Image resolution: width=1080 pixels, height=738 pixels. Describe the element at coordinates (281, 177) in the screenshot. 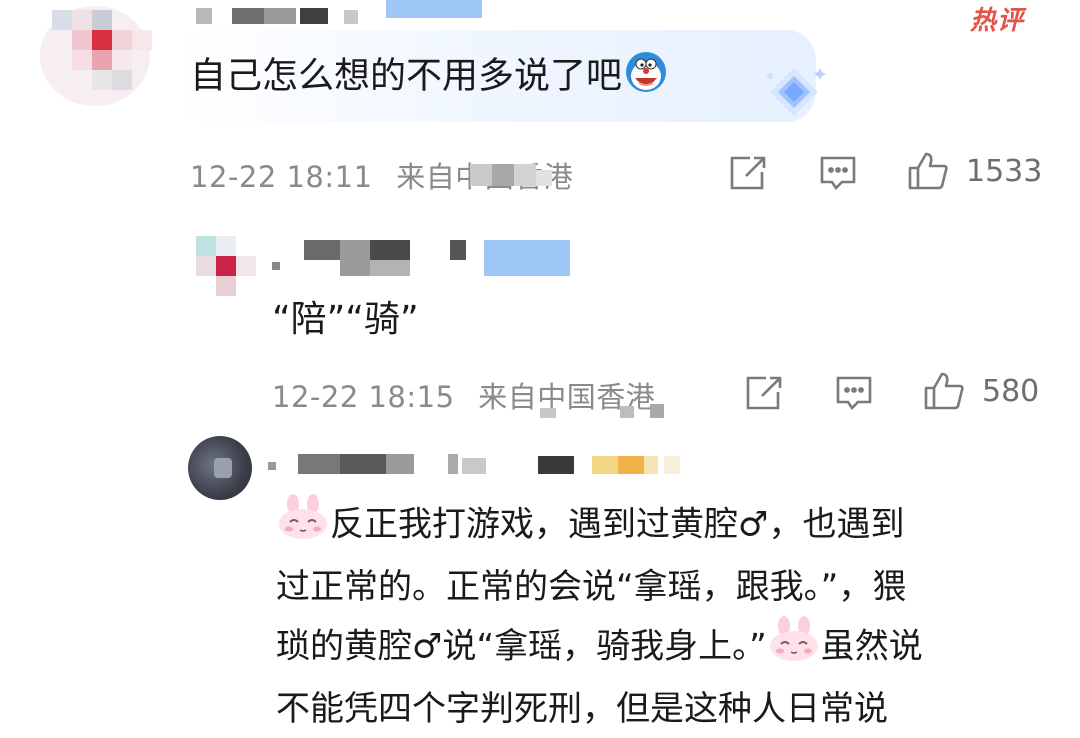

I see `timestamp: 12-22 18:11` at that location.